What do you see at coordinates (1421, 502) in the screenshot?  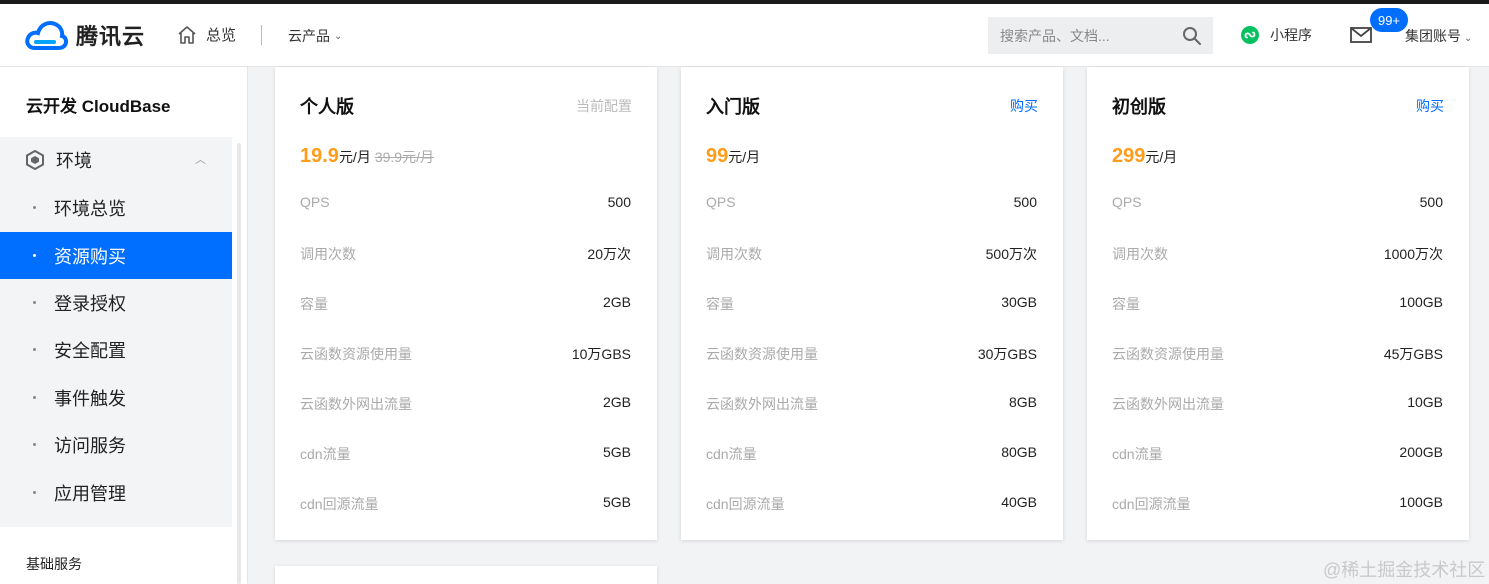 I see `spec-value: 100GB` at bounding box center [1421, 502].